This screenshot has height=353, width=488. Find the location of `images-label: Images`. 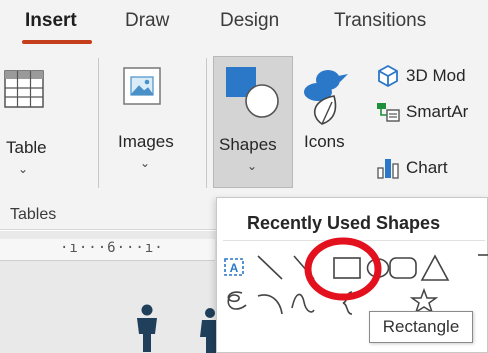

images-label: Images is located at coordinates (146, 141).